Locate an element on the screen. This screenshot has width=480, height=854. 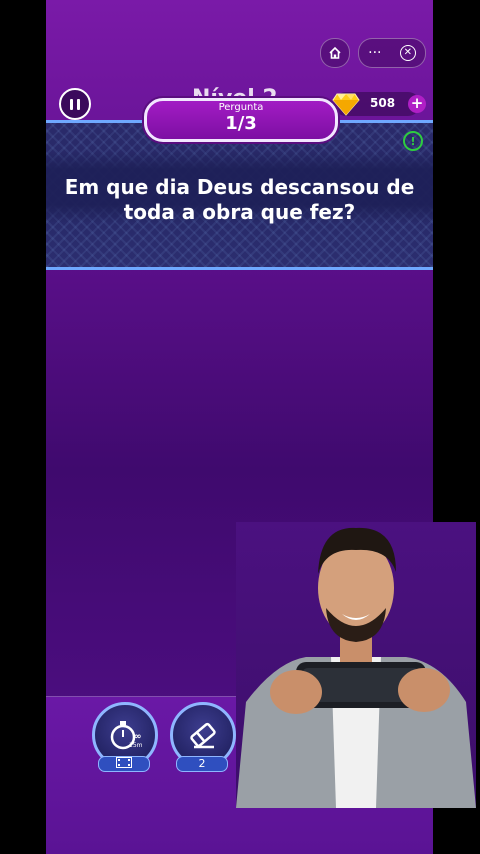
question-counter: Pergunta 1/3 is located at coordinates (241, 120).